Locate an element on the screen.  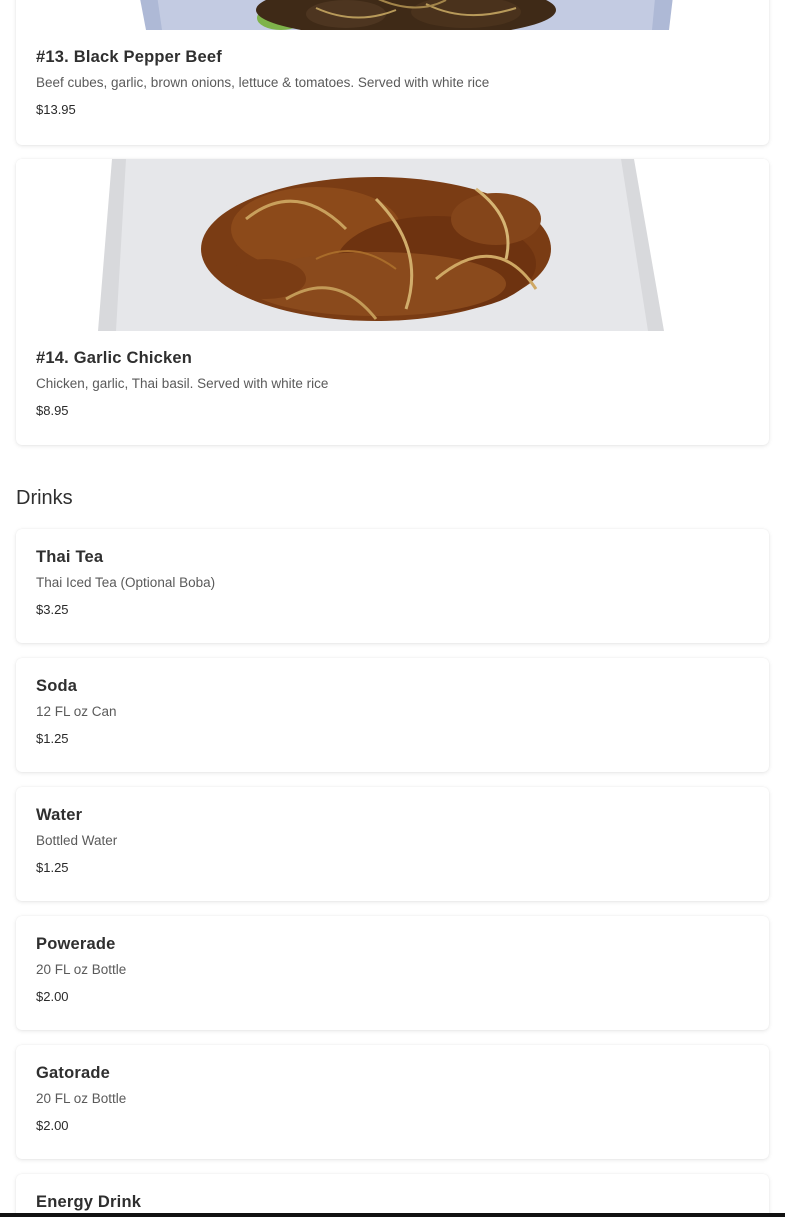
drink-item-card: Water Bottled Water $1.25 is located at coordinates (392, 844).